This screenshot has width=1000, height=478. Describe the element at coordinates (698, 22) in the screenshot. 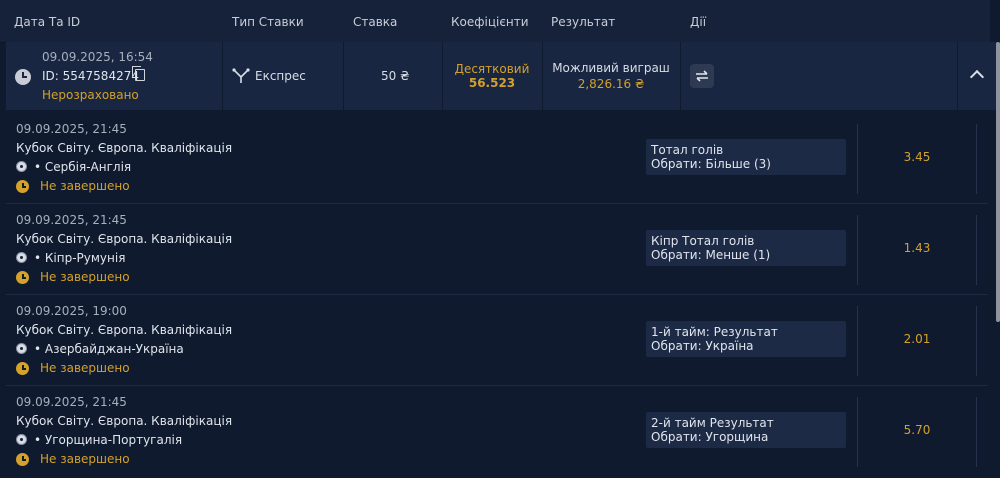

I see `header-actions: Дії` at that location.